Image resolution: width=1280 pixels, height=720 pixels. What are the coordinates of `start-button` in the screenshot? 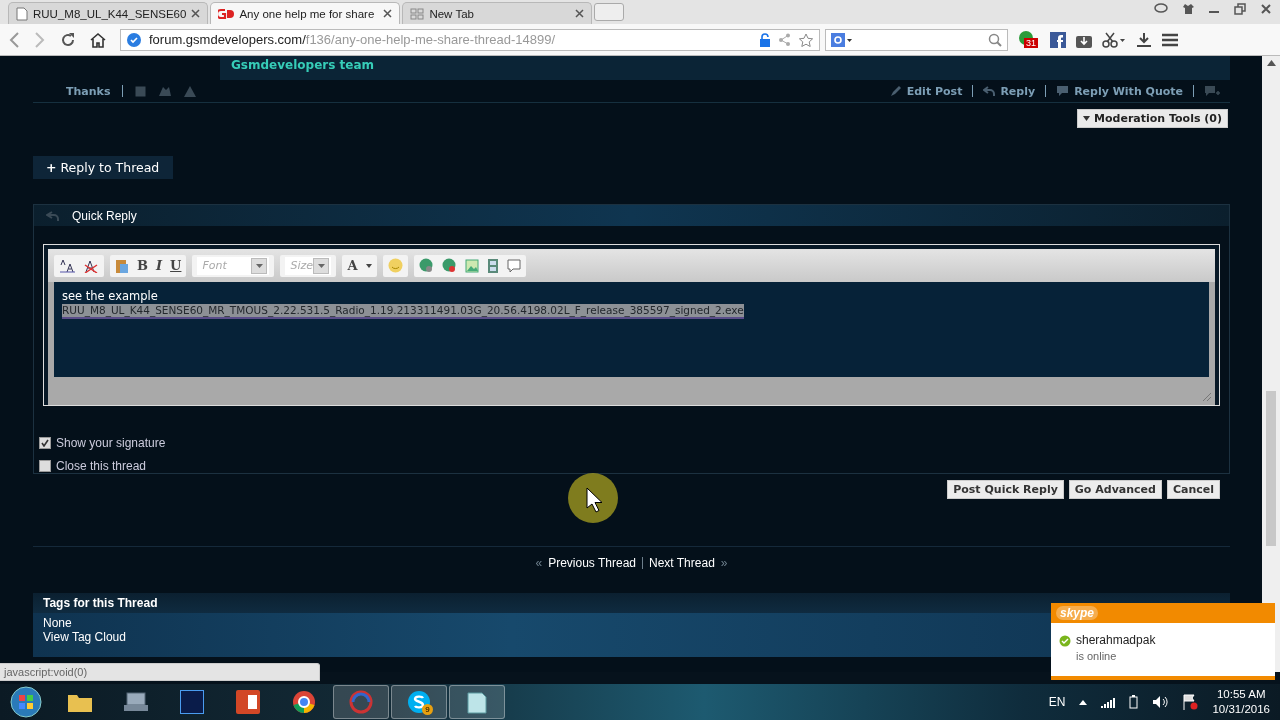 It's located at (26, 702).